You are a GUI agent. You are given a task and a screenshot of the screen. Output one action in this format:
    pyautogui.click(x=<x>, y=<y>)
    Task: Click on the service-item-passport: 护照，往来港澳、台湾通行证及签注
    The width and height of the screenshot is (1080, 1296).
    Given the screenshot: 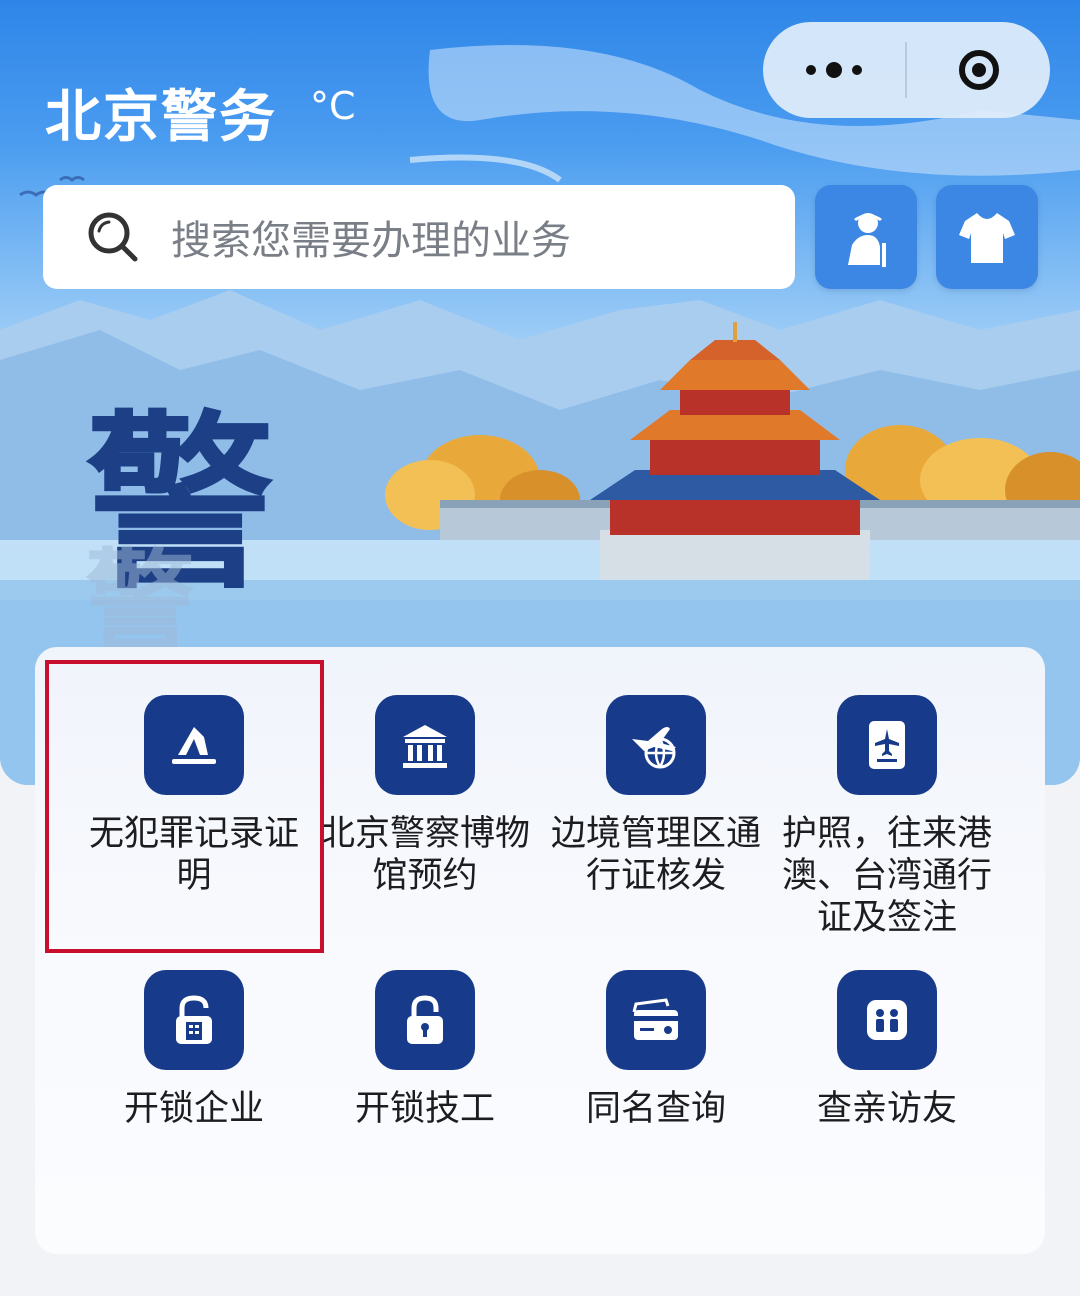 What is the action you would take?
    pyautogui.click(x=887, y=817)
    